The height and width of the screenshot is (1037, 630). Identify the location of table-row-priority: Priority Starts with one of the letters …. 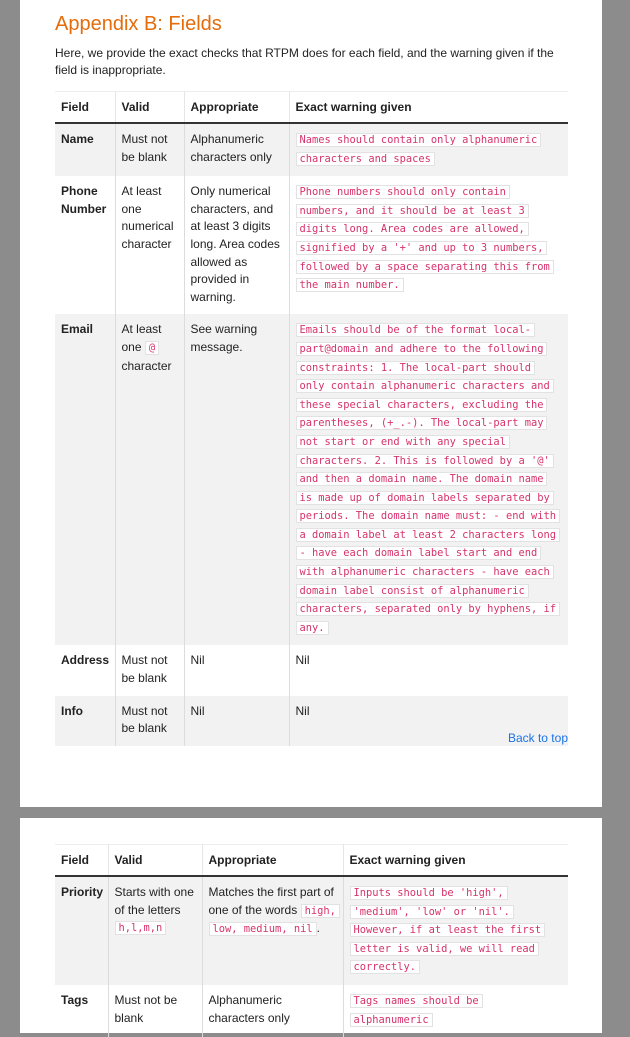
(311, 930).